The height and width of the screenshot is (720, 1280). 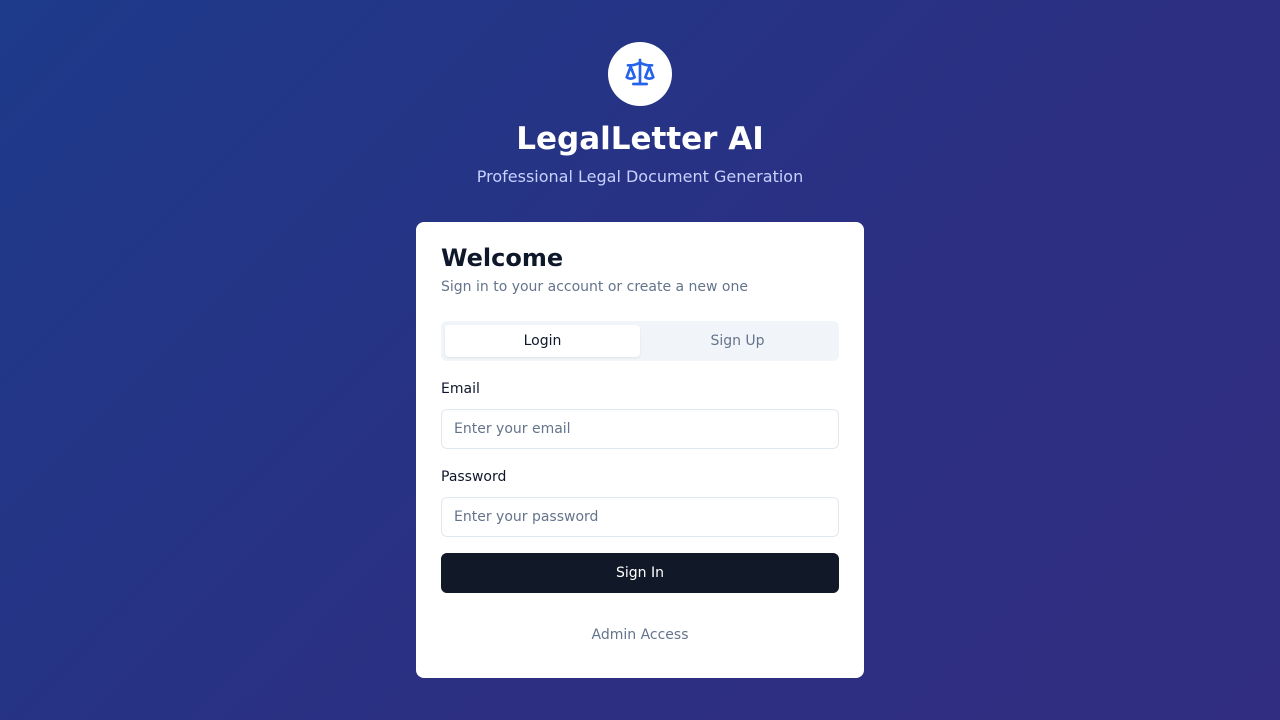 What do you see at coordinates (737, 341) in the screenshot?
I see `tab-sign-up: Sign Up` at bounding box center [737, 341].